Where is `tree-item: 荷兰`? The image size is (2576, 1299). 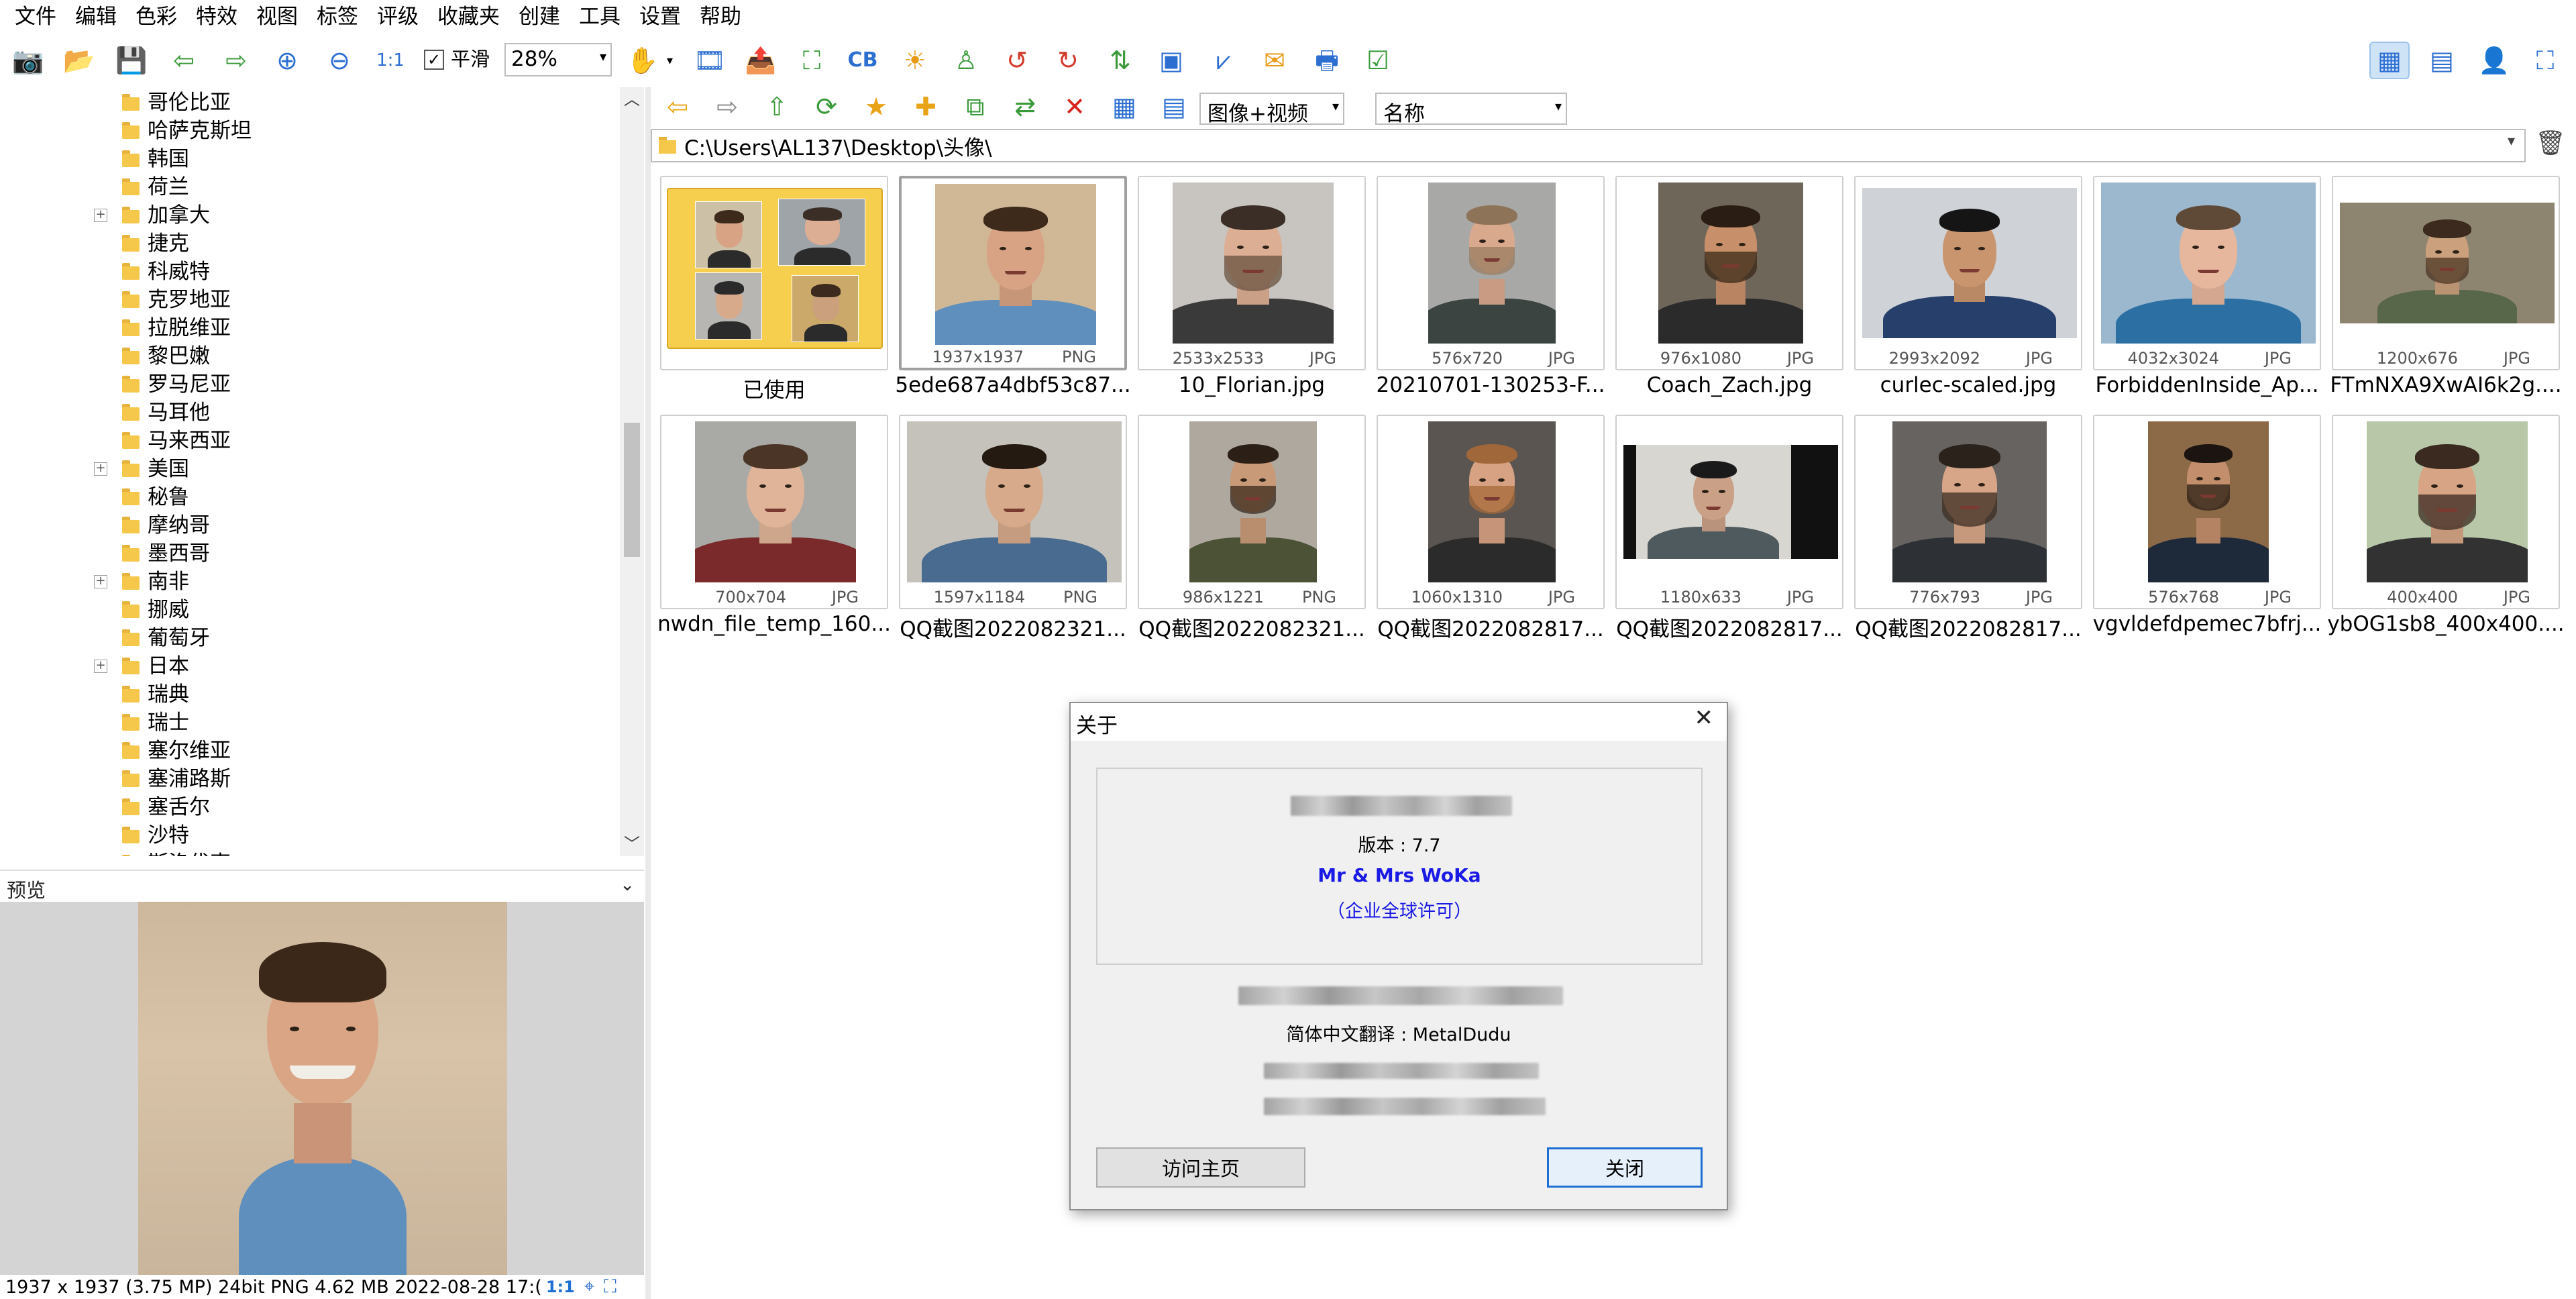
tree-item: 荷兰 is located at coordinates (308, 187).